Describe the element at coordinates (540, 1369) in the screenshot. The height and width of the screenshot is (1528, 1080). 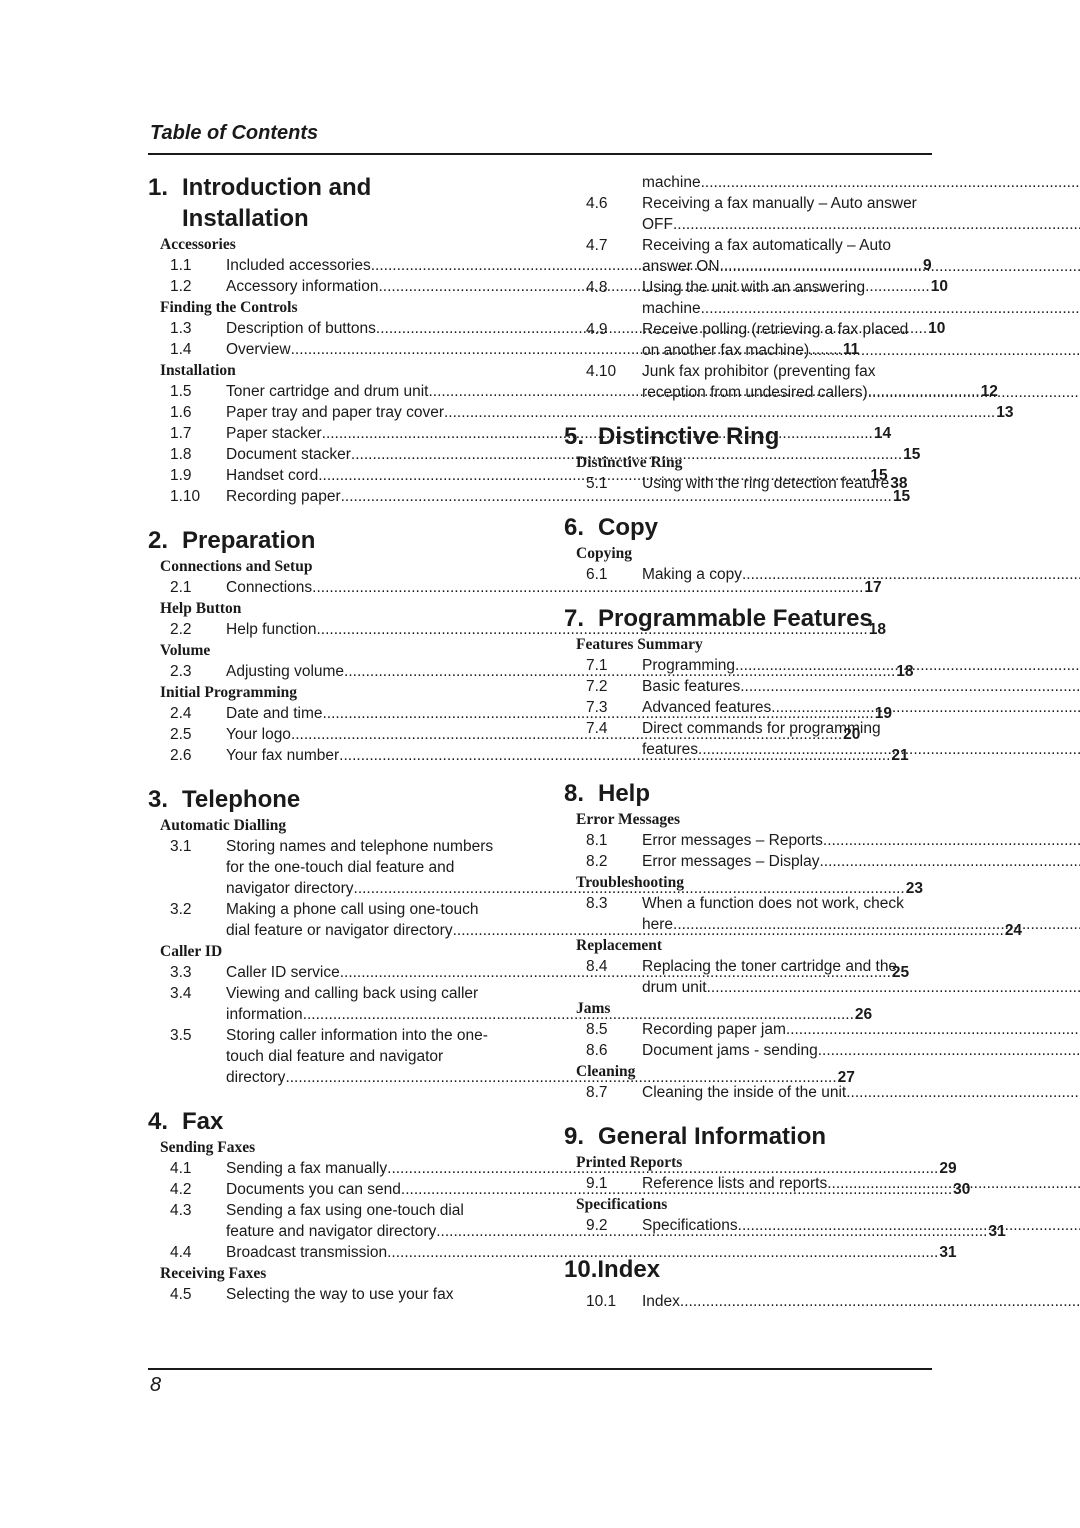
I see `footer-divider` at that location.